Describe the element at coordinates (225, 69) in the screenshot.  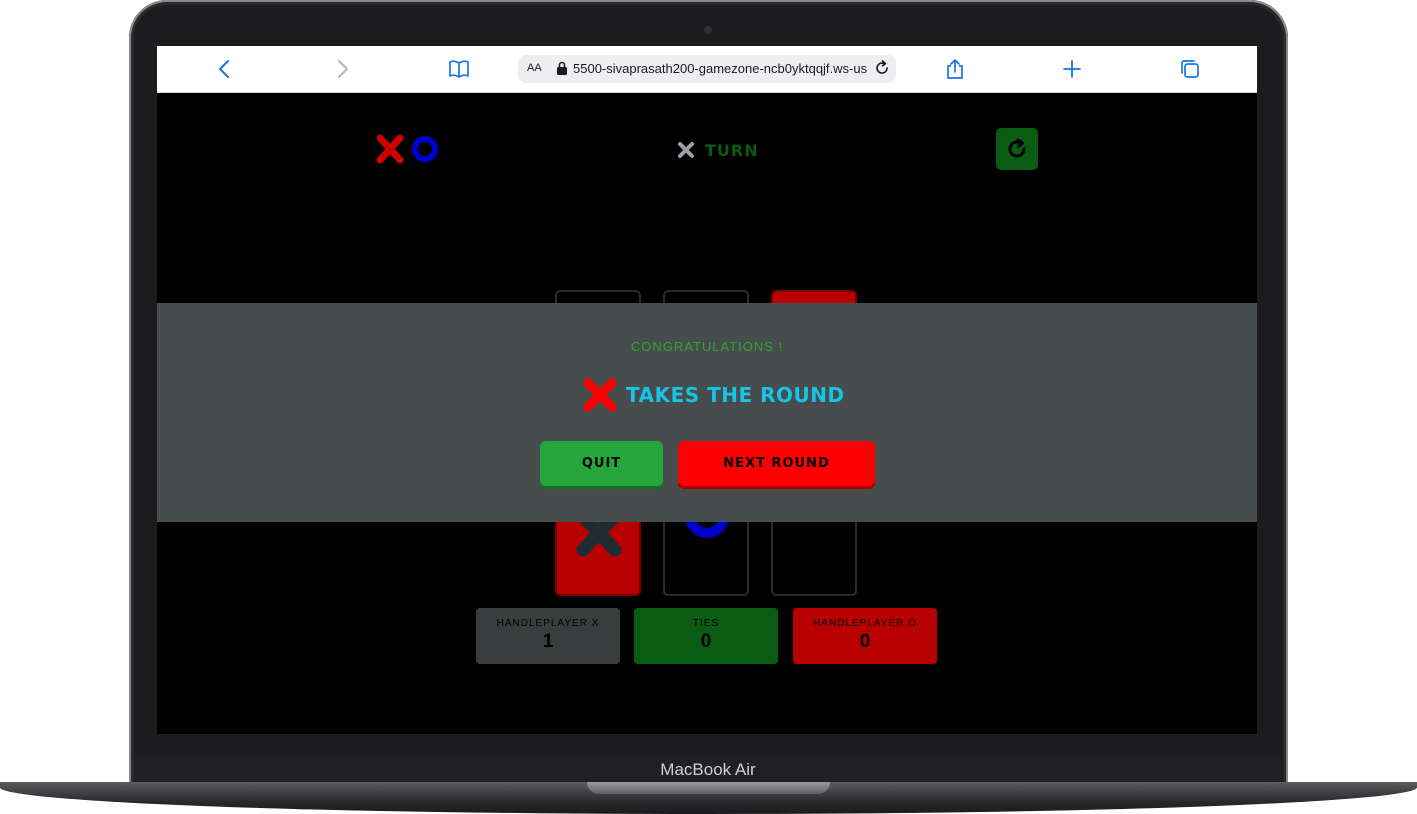
I see `back-icon` at that location.